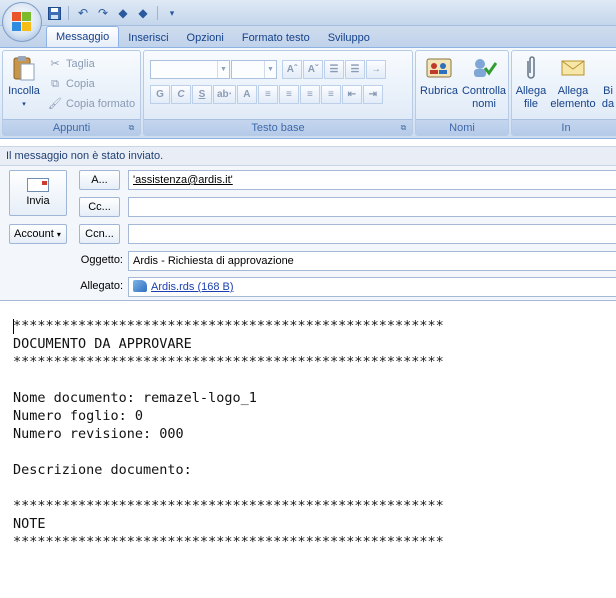 The height and width of the screenshot is (598, 616). Describe the element at coordinates (313, 69) in the screenshot. I see `shrink-font-button: Aˇ` at that location.